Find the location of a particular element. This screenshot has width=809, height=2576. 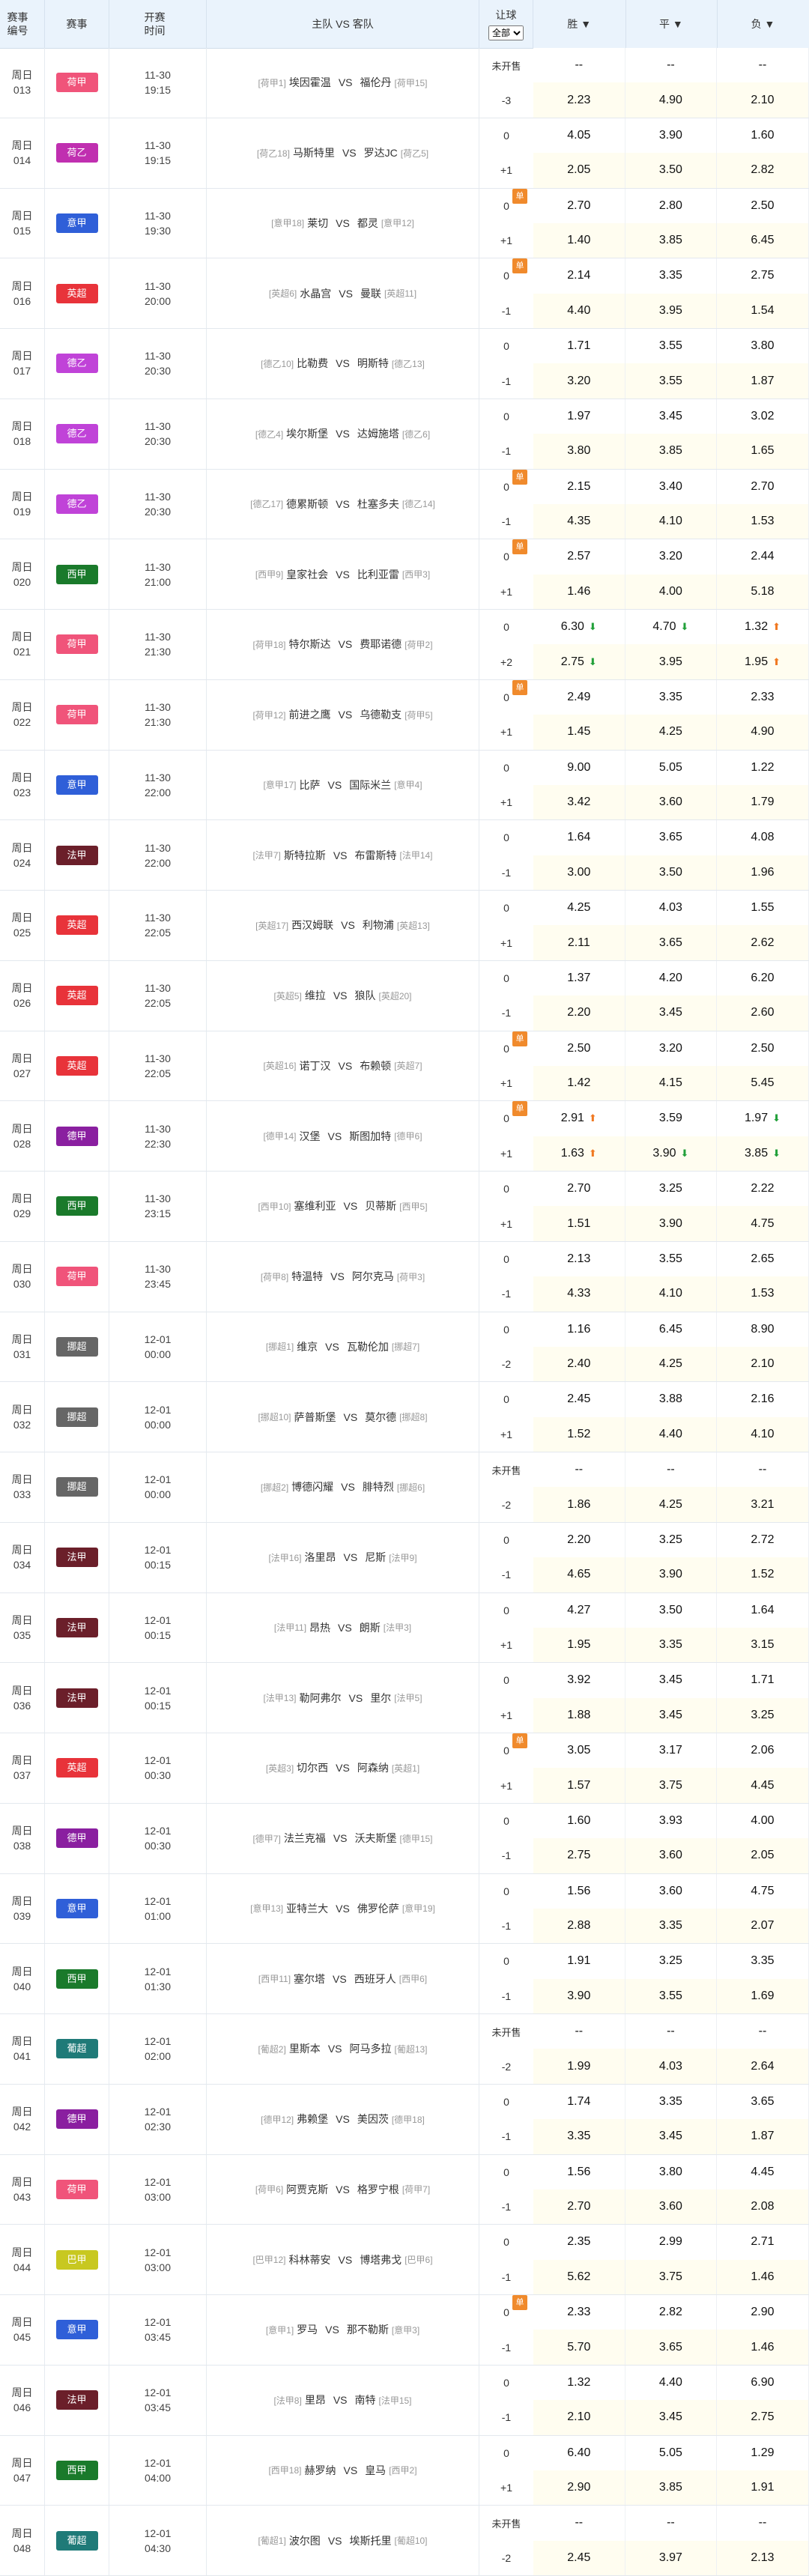

odds-draw: 2.80 is located at coordinates (671, 205).